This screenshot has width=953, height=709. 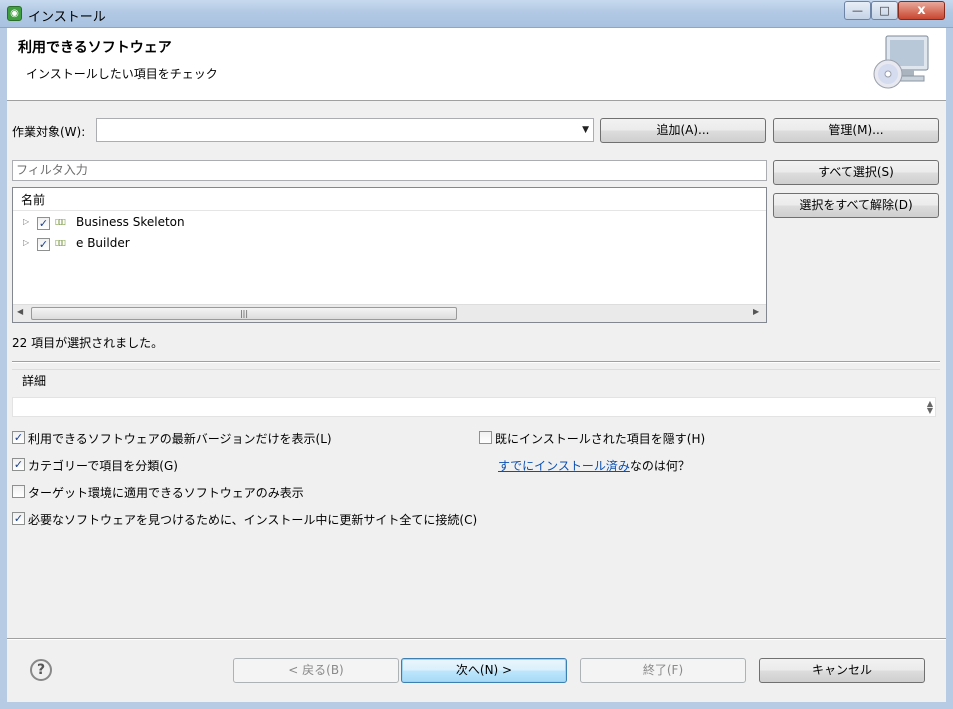 I want to click on footer-divider, so click(x=476, y=639).